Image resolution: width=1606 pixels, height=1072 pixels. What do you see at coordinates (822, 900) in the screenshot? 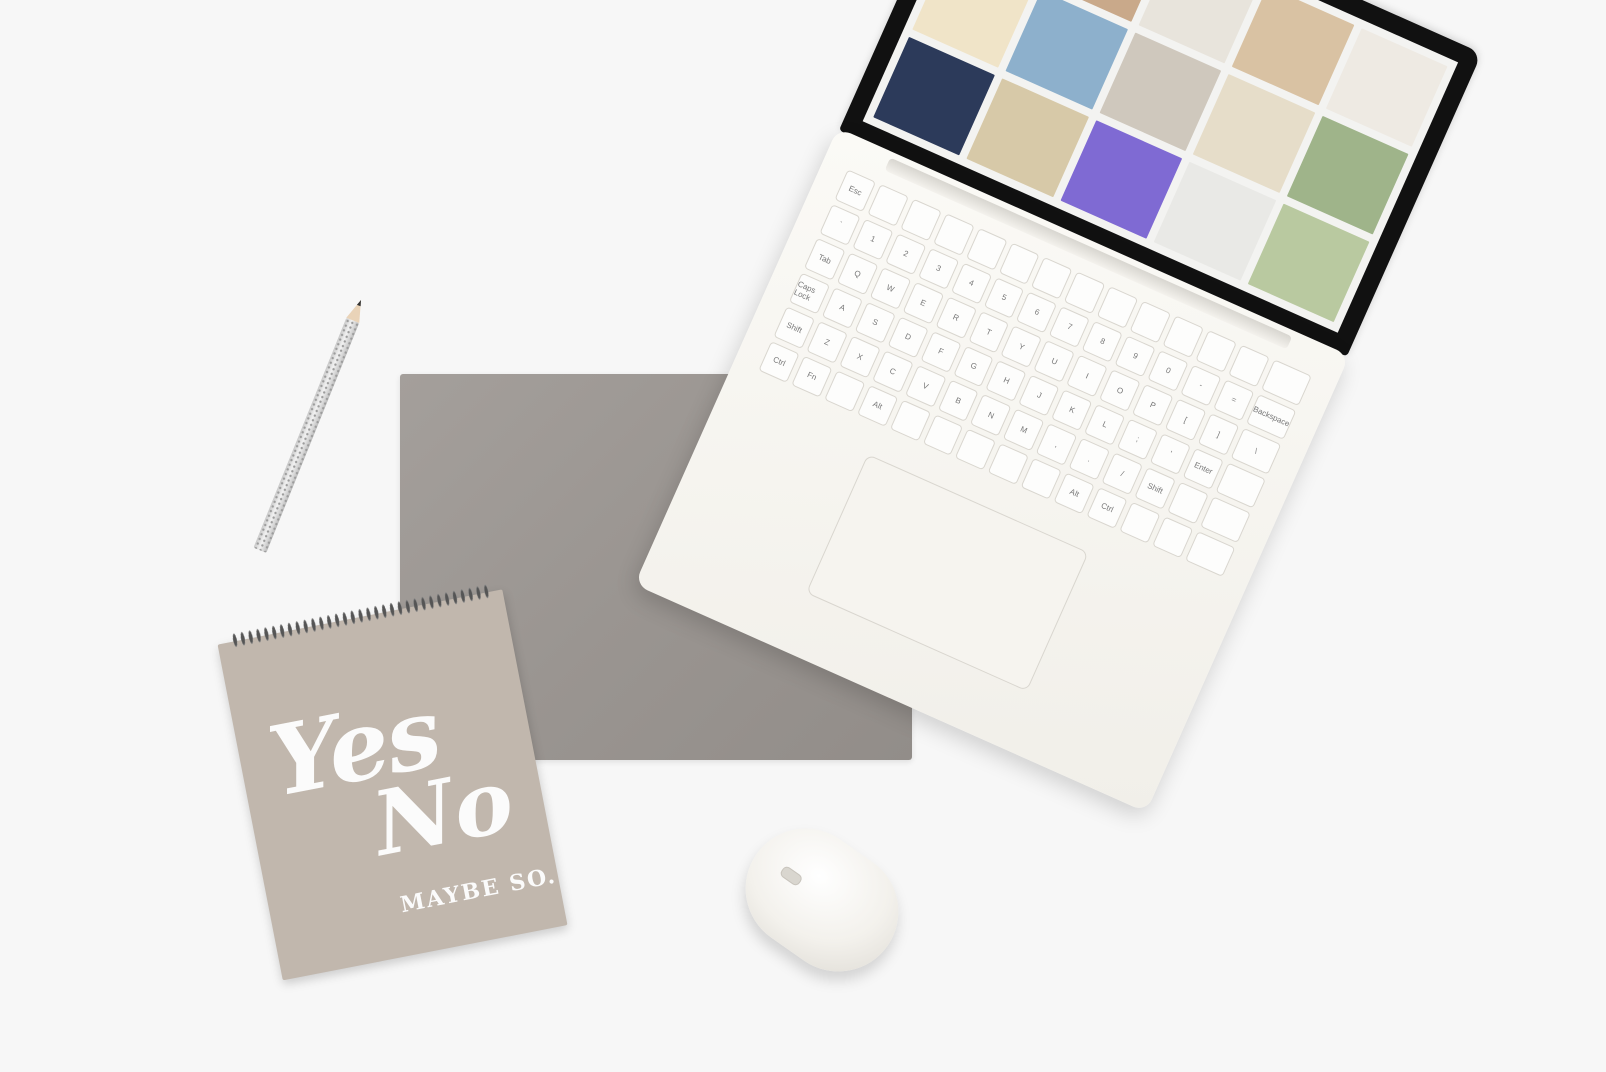
I see `wireless-mouse` at bounding box center [822, 900].